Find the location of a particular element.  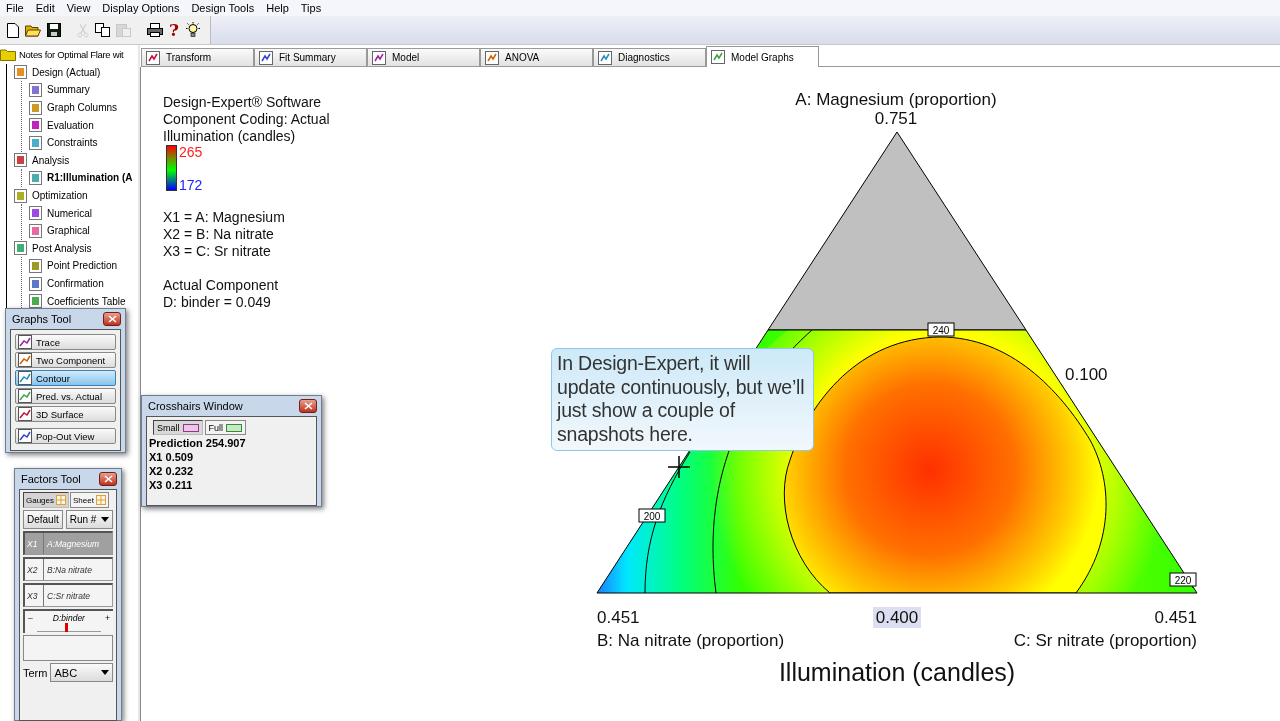

scale-max-value: 265 is located at coordinates (191, 152).